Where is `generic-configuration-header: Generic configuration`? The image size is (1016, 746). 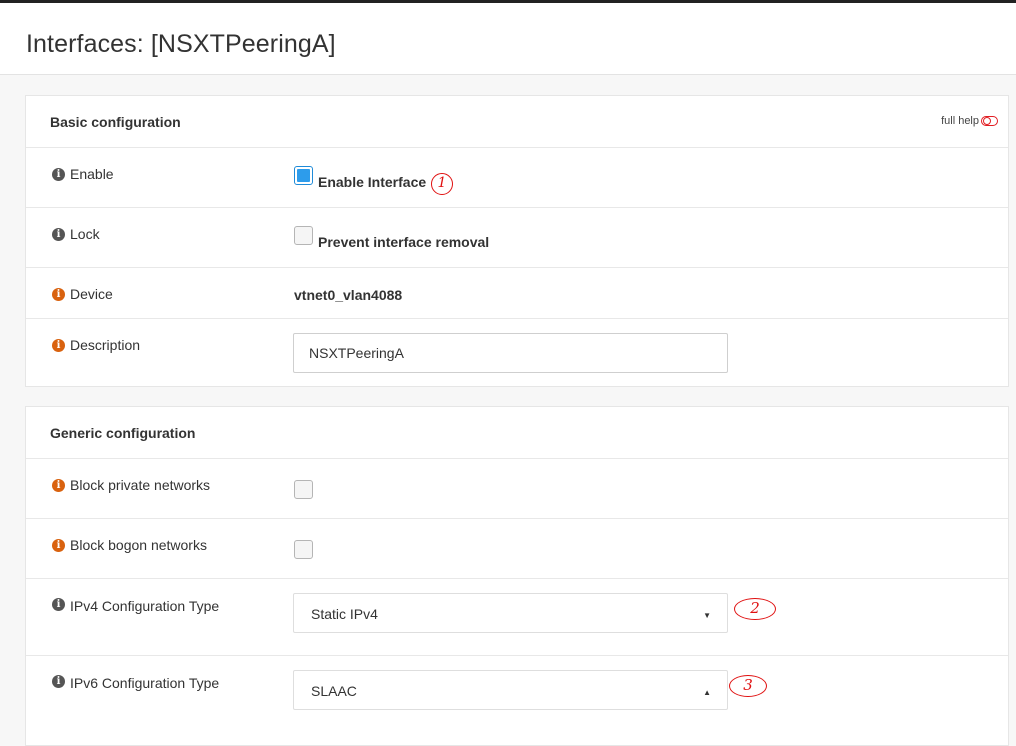
generic-configuration-header: Generic configuration is located at coordinates (517, 432).